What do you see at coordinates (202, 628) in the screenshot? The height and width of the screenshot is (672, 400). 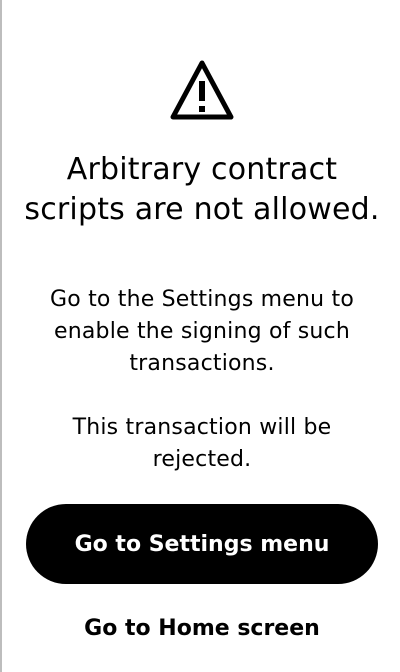 I see `go-to-home-button: Go to Home screen` at bounding box center [202, 628].